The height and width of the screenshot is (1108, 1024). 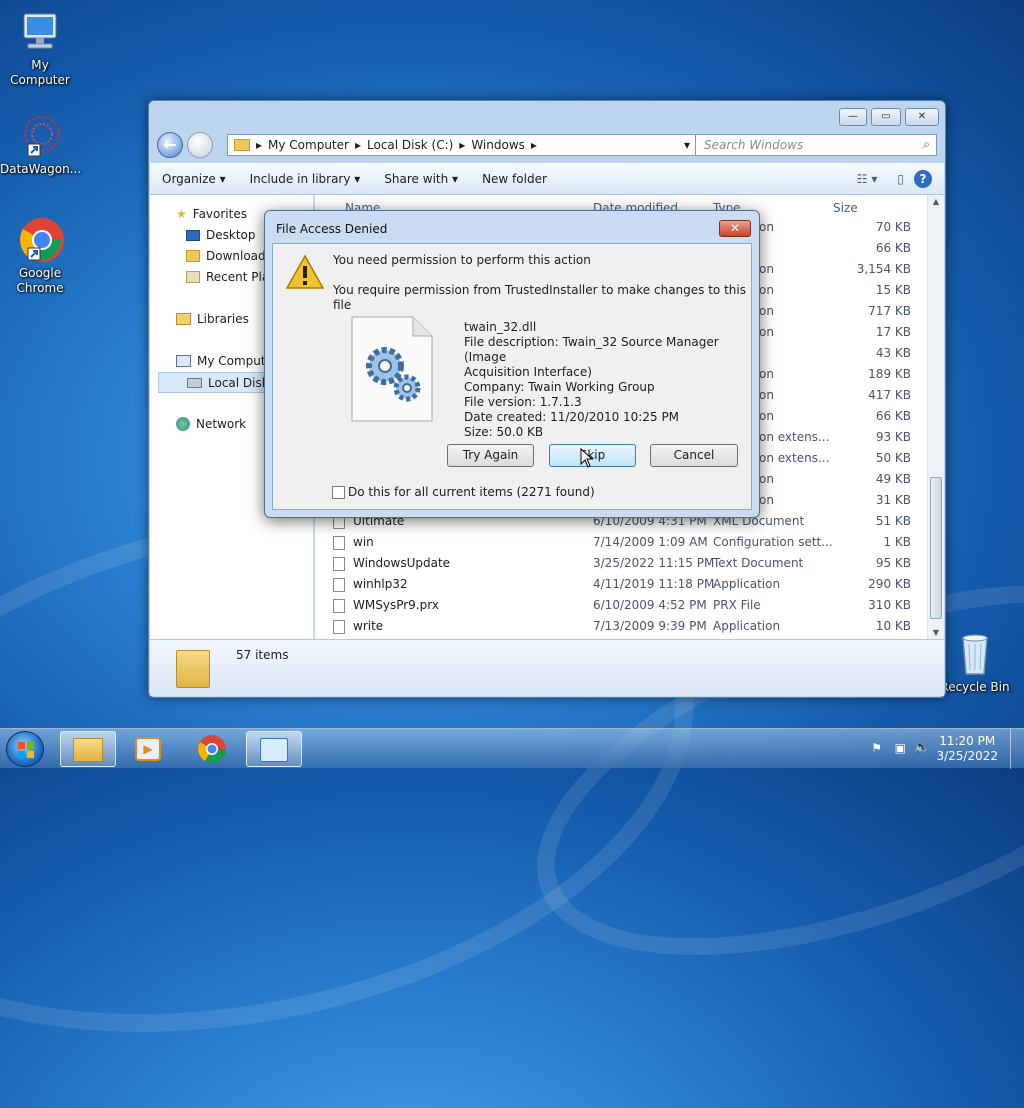 What do you see at coordinates (200, 145) in the screenshot?
I see `forward-button` at bounding box center [200, 145].